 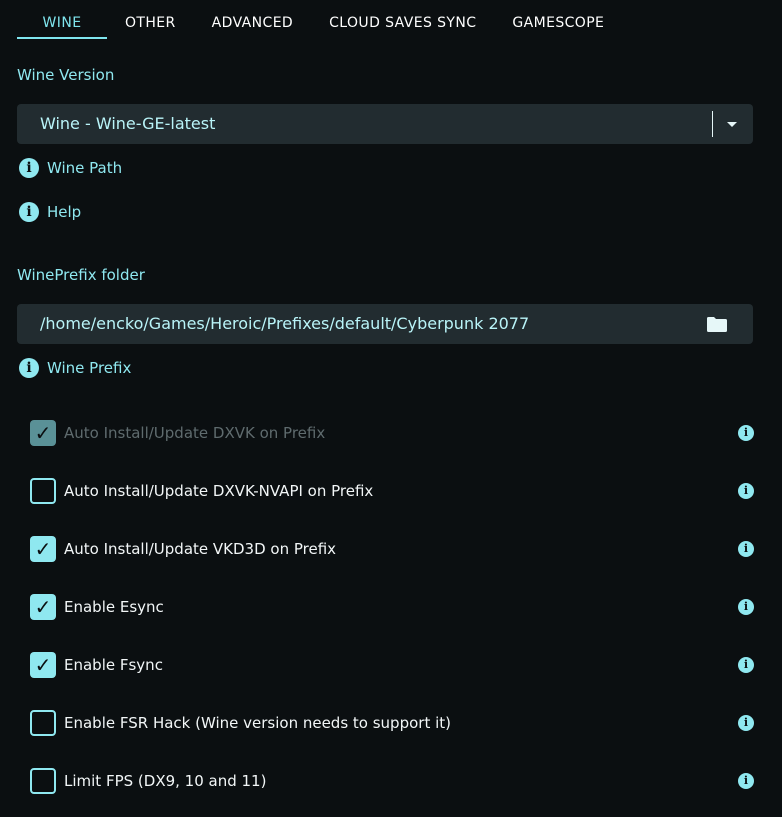 What do you see at coordinates (114, 607) in the screenshot?
I see `option-label: Enable Esync` at bounding box center [114, 607].